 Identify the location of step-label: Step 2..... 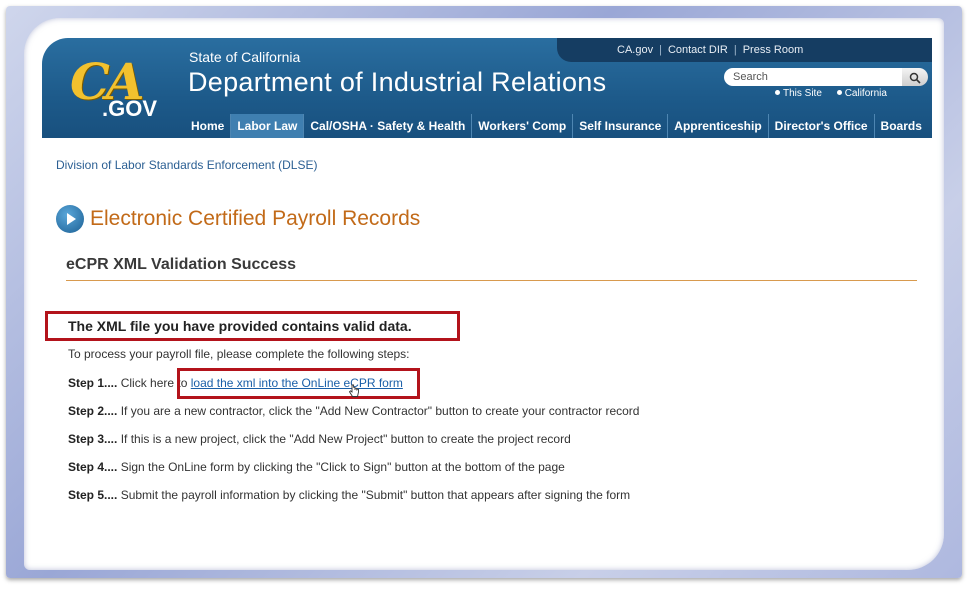
(93, 411).